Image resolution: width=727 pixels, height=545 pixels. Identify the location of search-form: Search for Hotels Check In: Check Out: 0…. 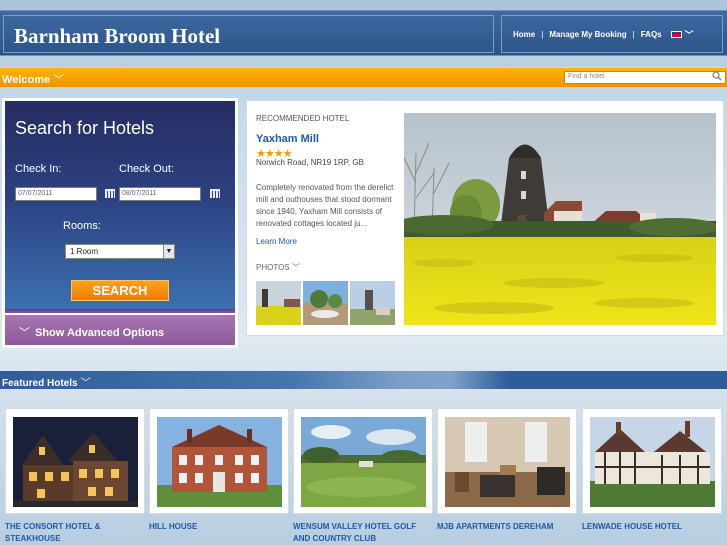
(120, 206).